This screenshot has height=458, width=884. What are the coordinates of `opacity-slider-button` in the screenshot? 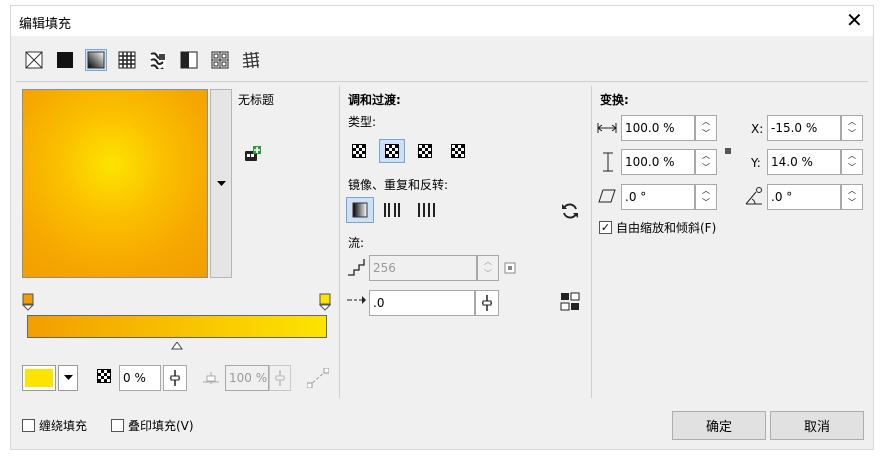 It's located at (175, 378).